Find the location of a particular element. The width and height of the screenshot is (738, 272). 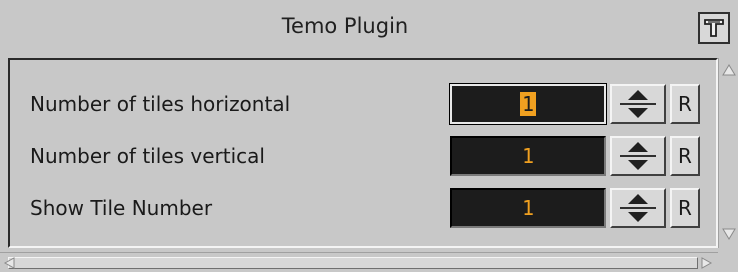

plugin-menu-icon is located at coordinates (714, 28).